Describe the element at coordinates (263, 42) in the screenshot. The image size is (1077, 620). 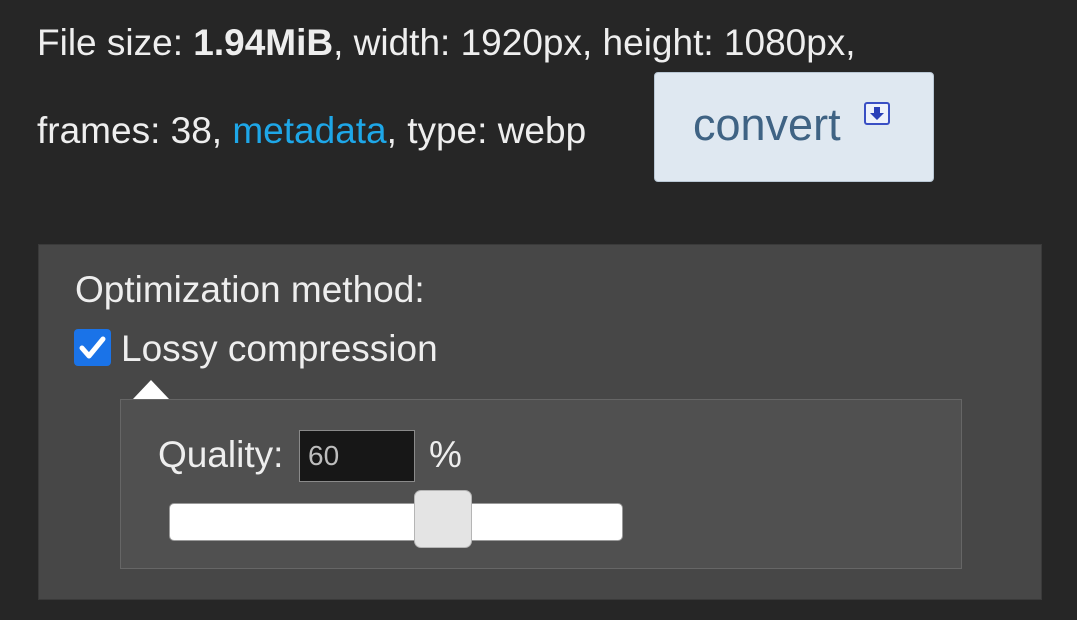
I see `file-size-value: 1.94MiB` at that location.